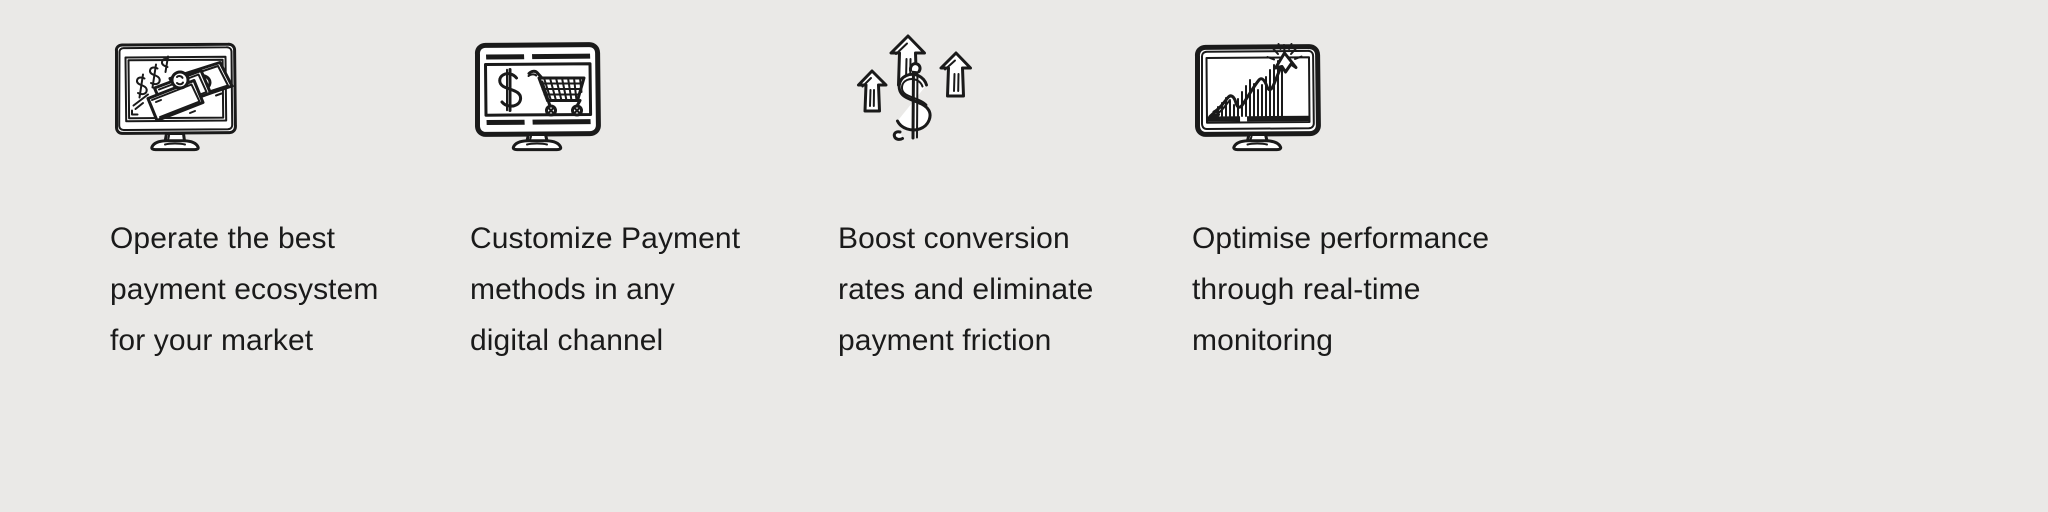 The width and height of the screenshot is (2048, 512). What do you see at coordinates (1257, 97) in the screenshot?
I see `monitor-with-growth-chart-icon` at bounding box center [1257, 97].